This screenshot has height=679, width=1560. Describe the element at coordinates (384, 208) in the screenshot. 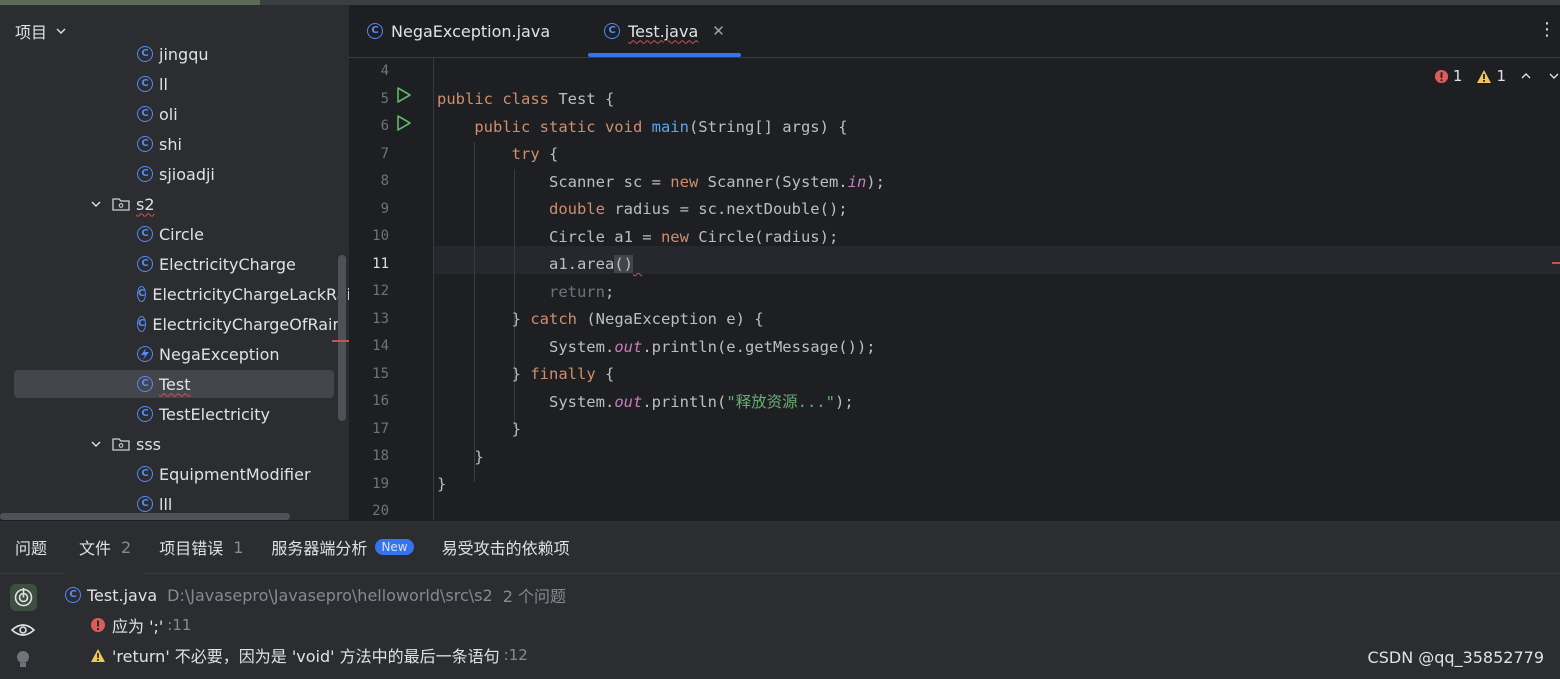

I see `line-number: 9` at that location.